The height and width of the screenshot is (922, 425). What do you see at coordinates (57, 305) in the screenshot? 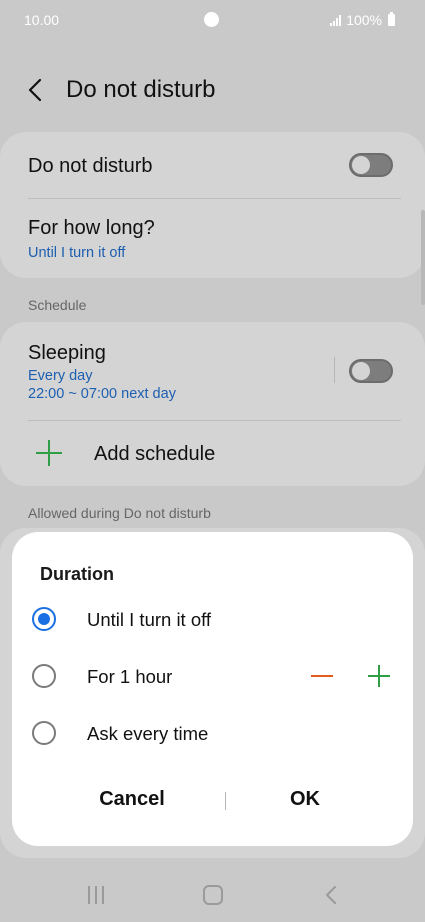
I see `schedule-section-label: Schedule` at bounding box center [57, 305].